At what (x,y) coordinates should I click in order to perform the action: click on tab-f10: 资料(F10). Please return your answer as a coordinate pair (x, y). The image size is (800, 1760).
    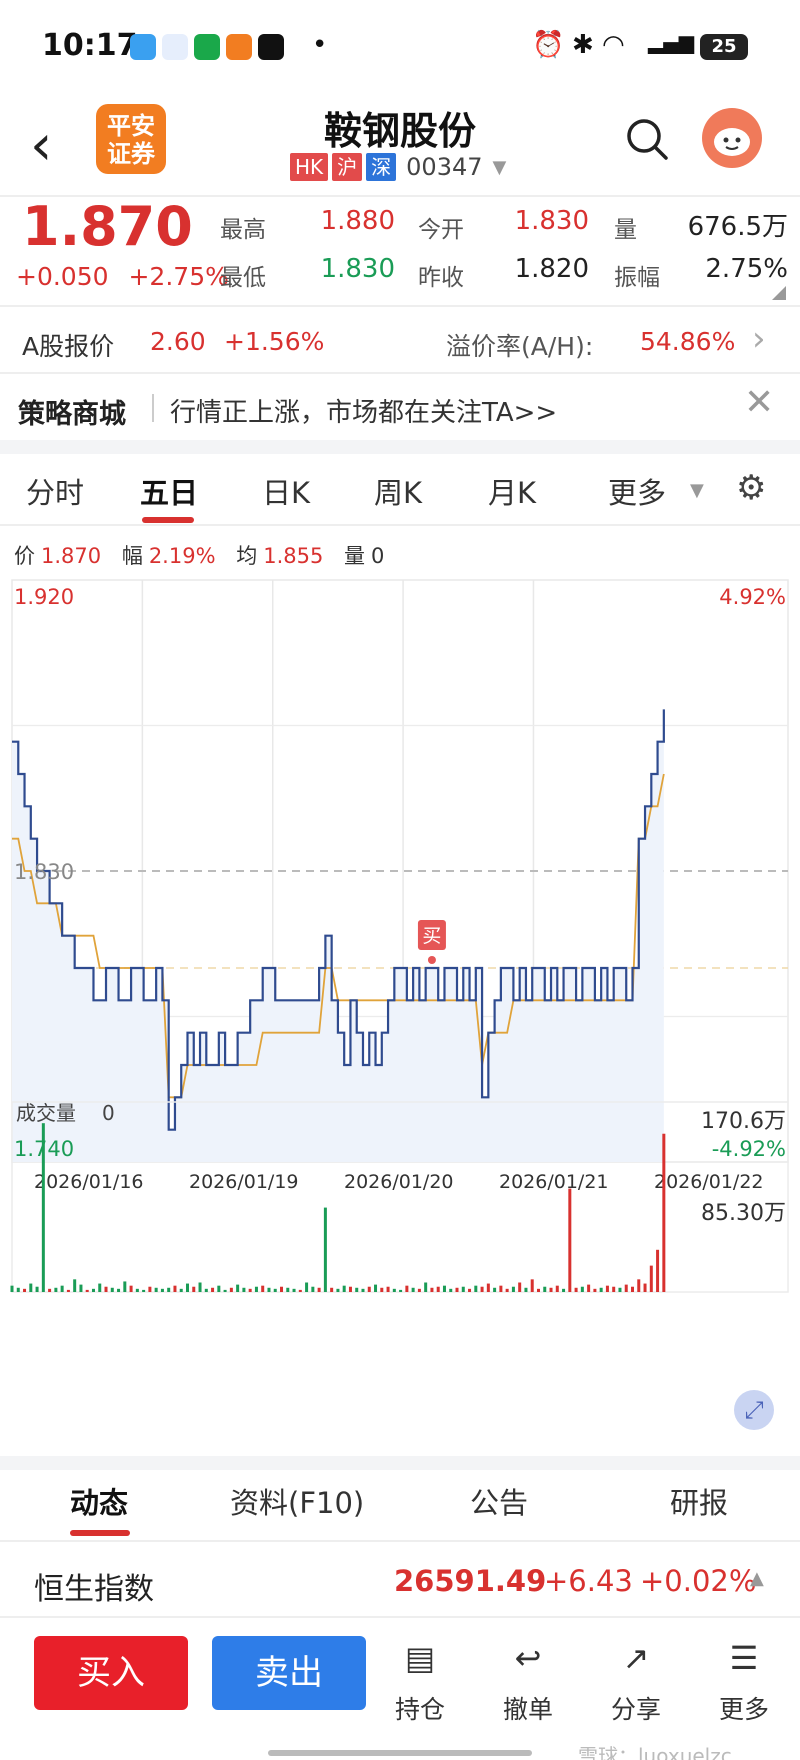
    Looking at the image, I should click on (297, 1501).